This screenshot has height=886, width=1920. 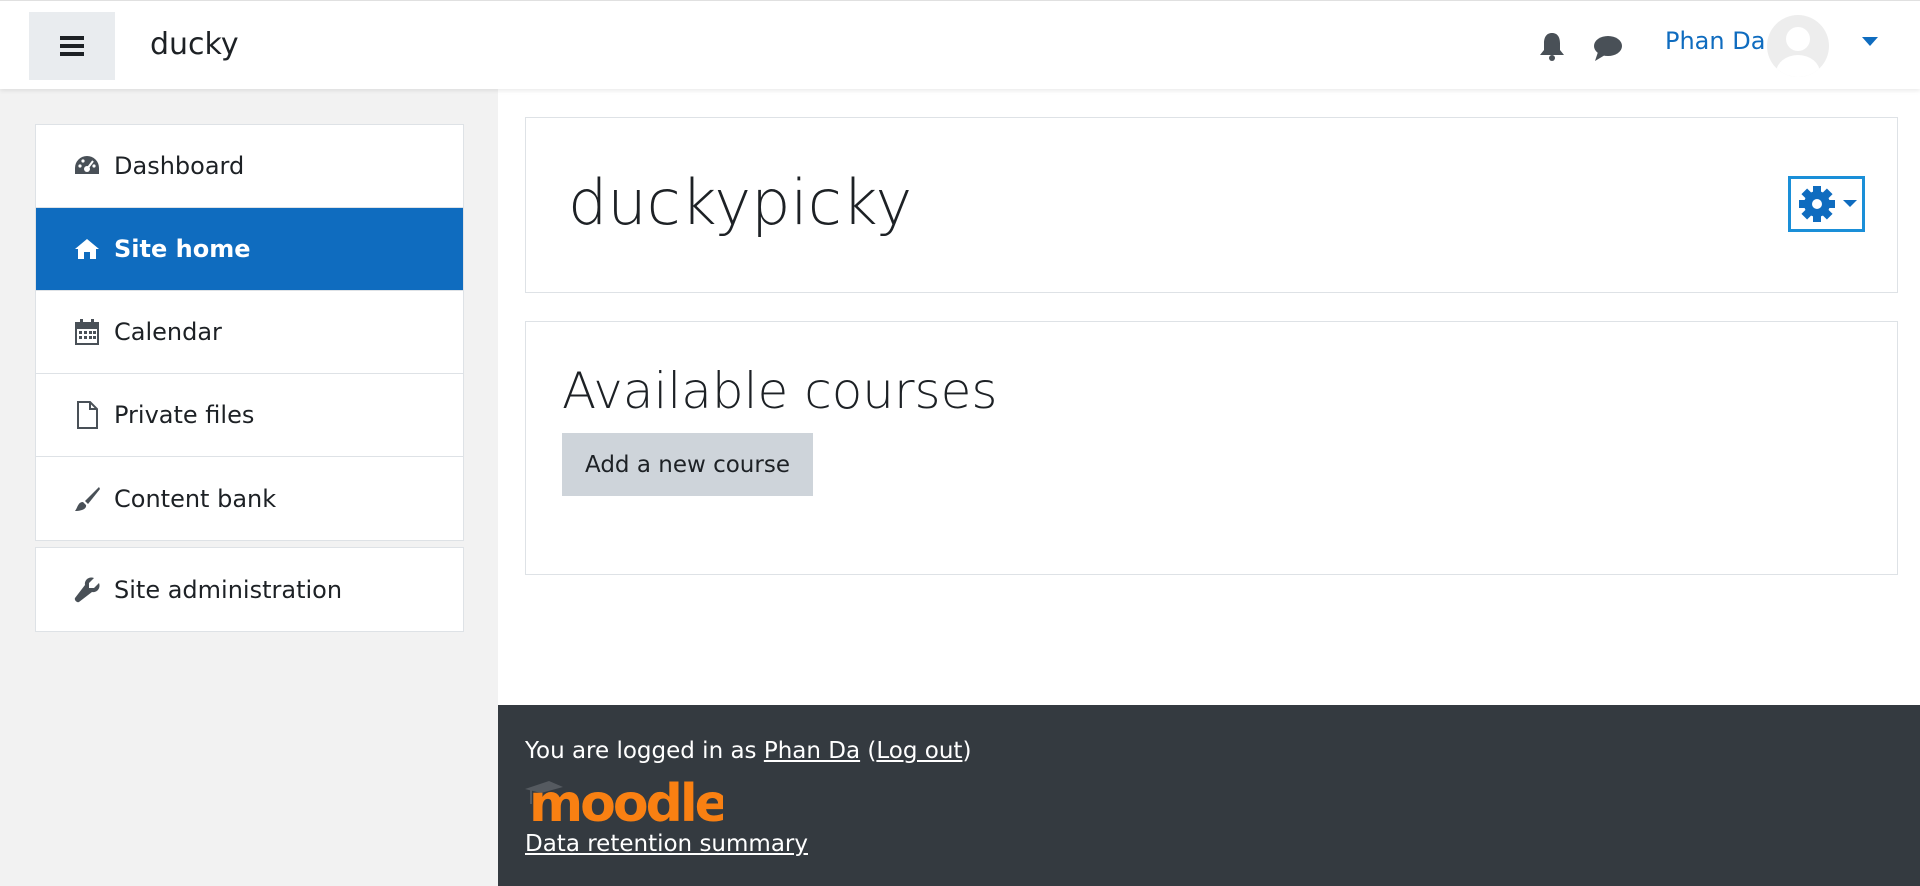 I want to click on nav-item-site-home: Site home, so click(x=249, y=249).